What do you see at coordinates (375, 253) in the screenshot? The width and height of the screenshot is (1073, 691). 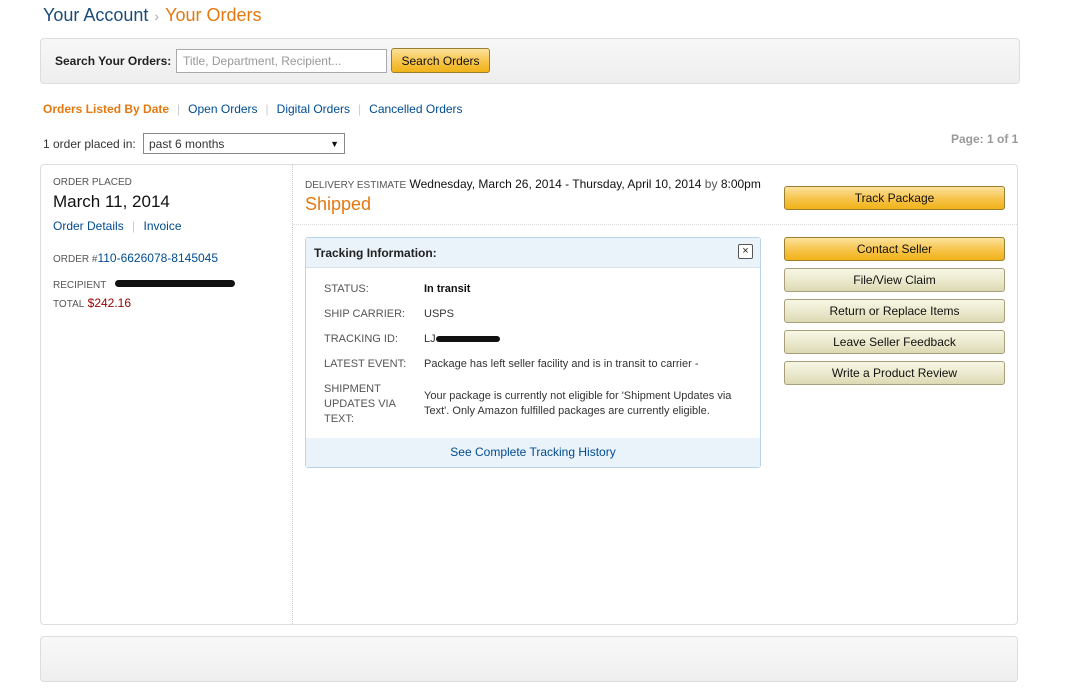 I see `tracking-title: Tracking Information:` at bounding box center [375, 253].